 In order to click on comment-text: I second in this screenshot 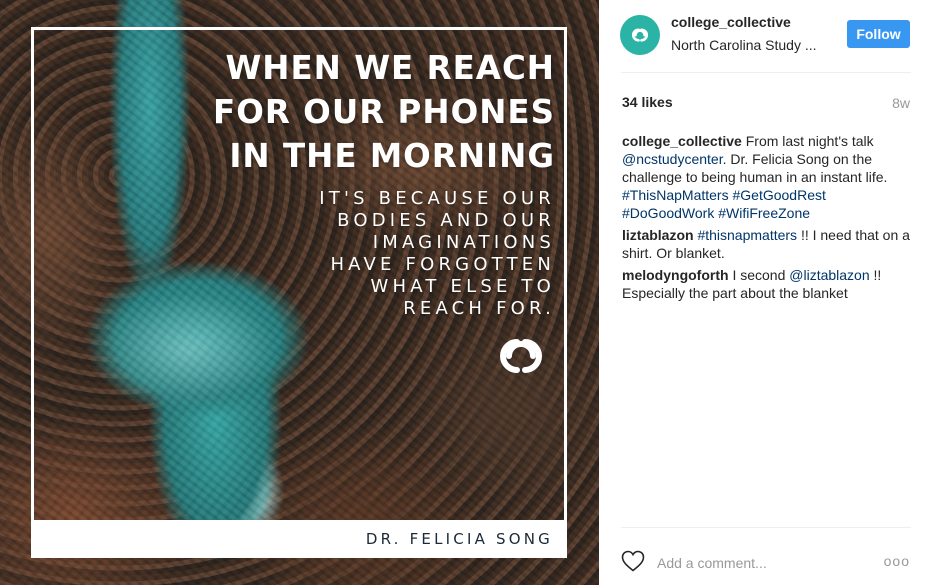, I will do `click(761, 275)`.